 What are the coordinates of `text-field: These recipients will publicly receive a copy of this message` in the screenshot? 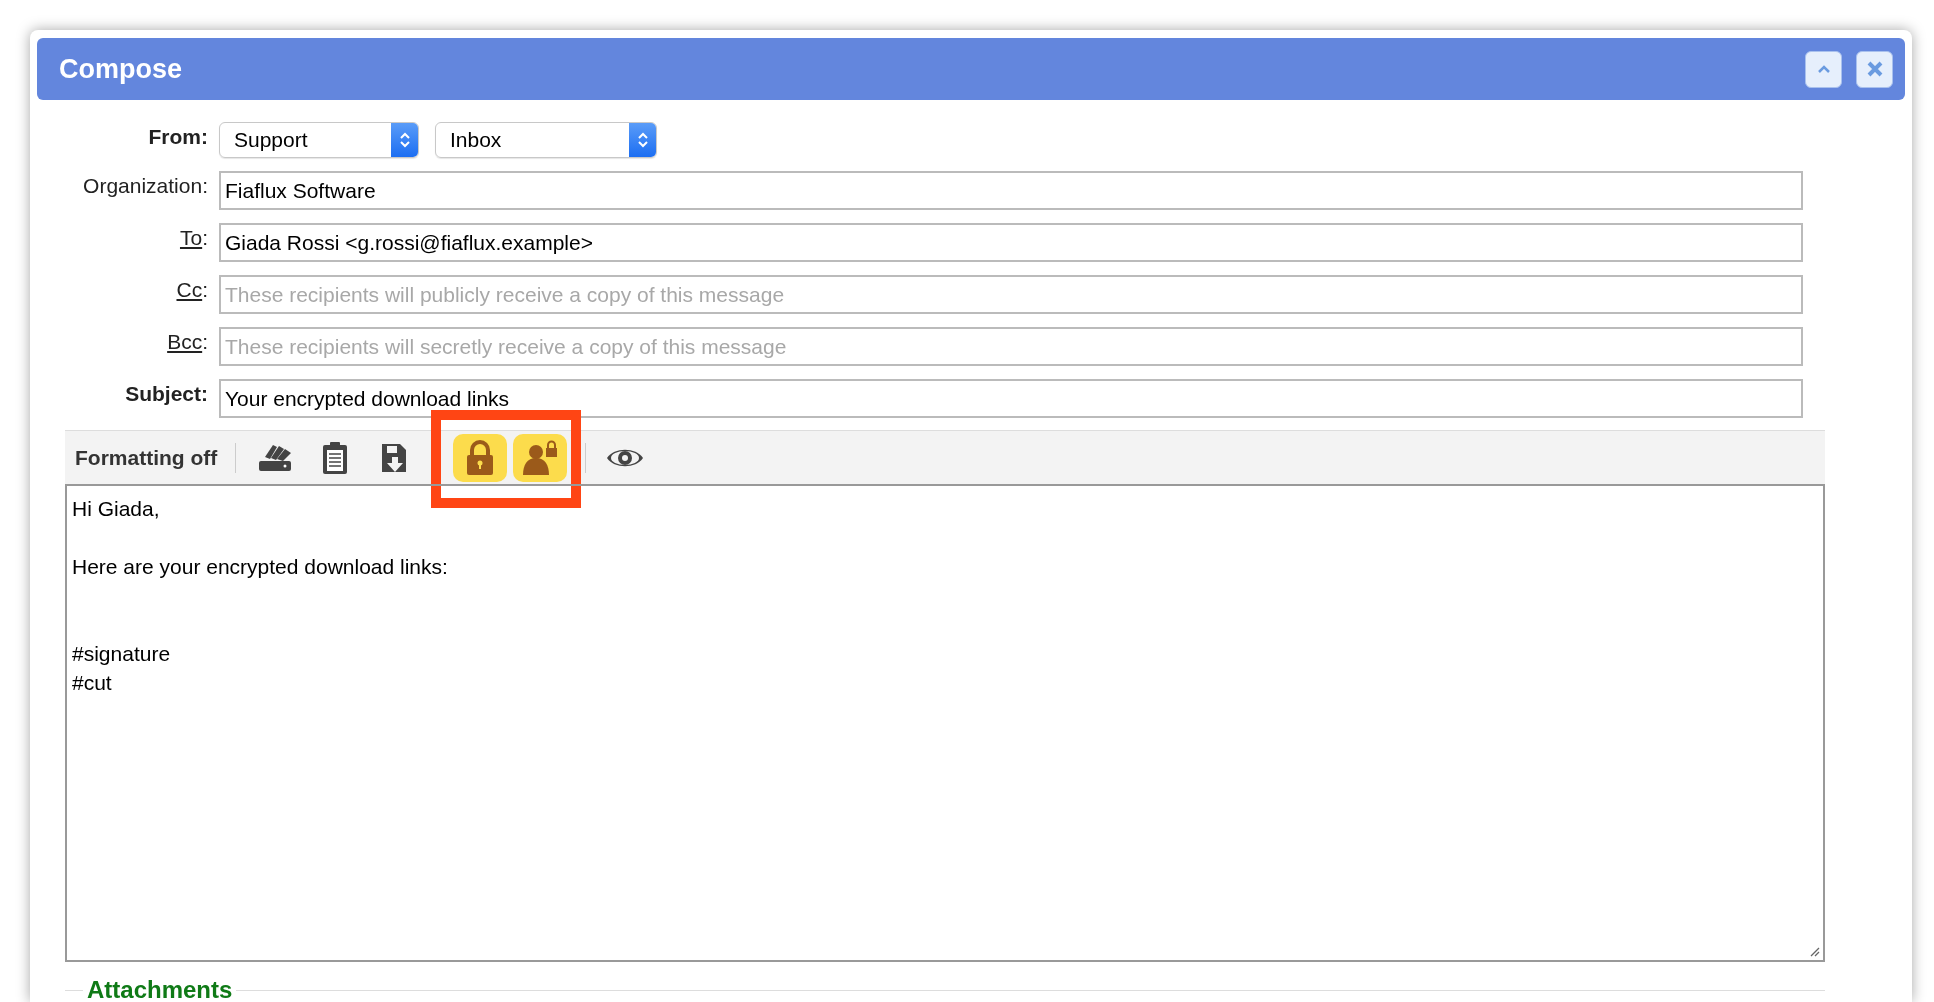 It's located at (1011, 294).